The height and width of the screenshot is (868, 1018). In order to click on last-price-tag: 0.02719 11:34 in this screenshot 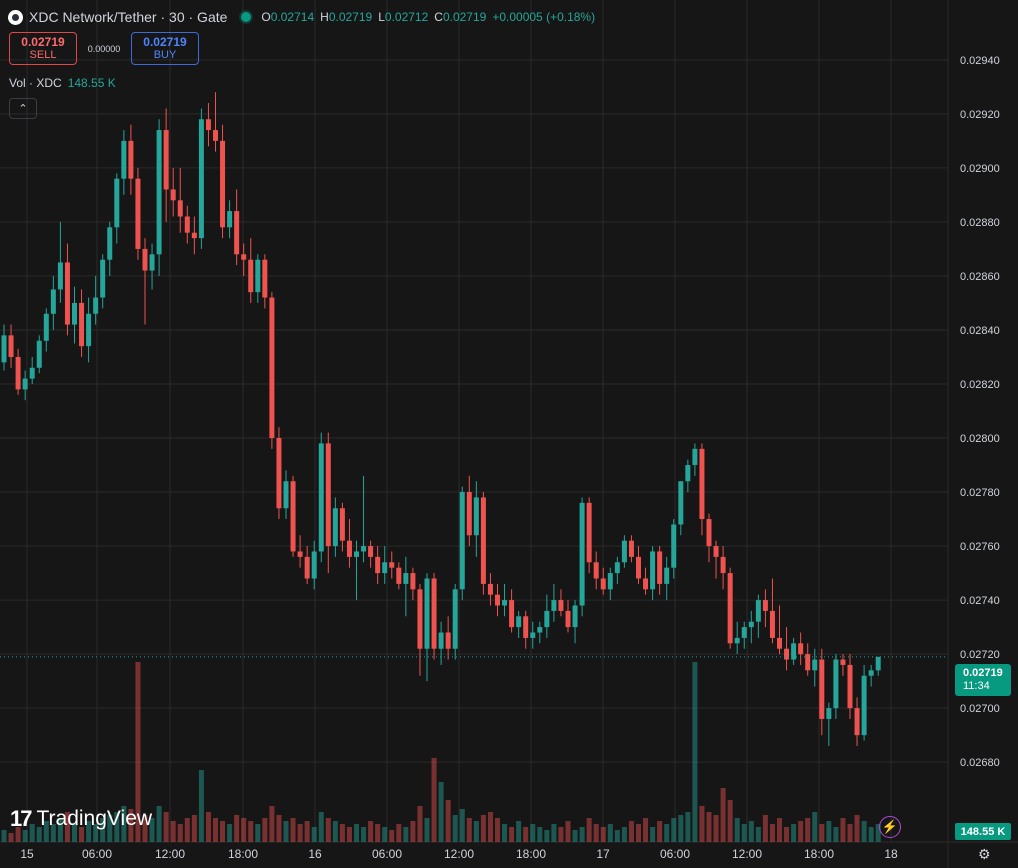, I will do `click(983, 680)`.